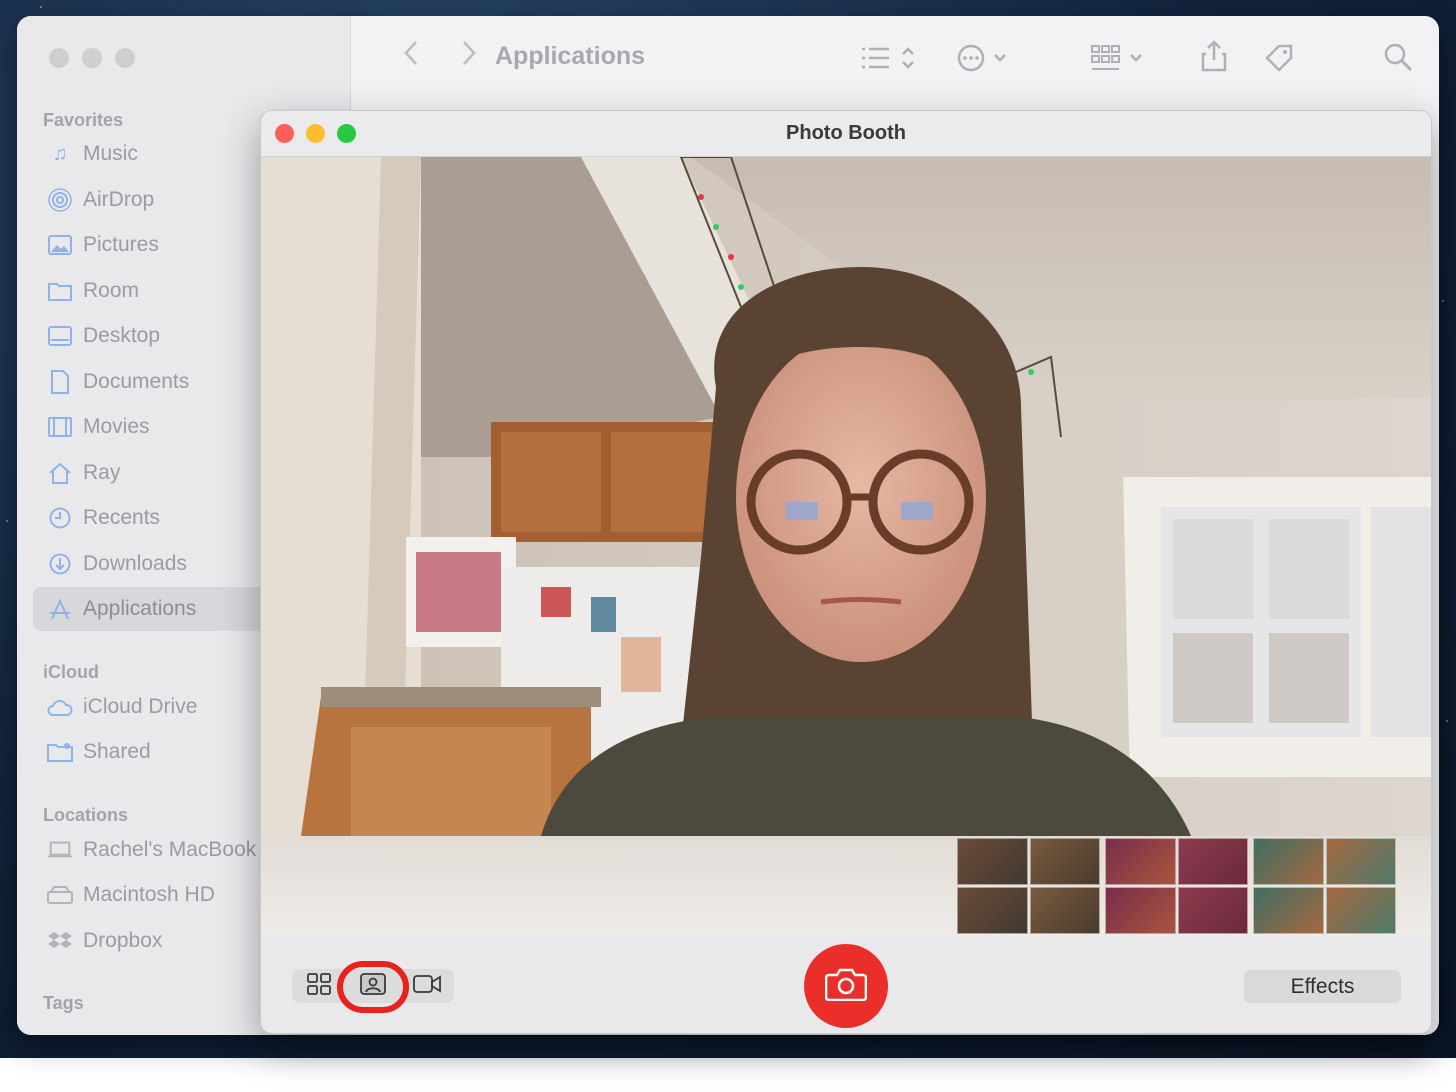 The height and width of the screenshot is (1092, 1456). Describe the element at coordinates (102, 472) in the screenshot. I see `sidebar-item-label: Ray` at that location.